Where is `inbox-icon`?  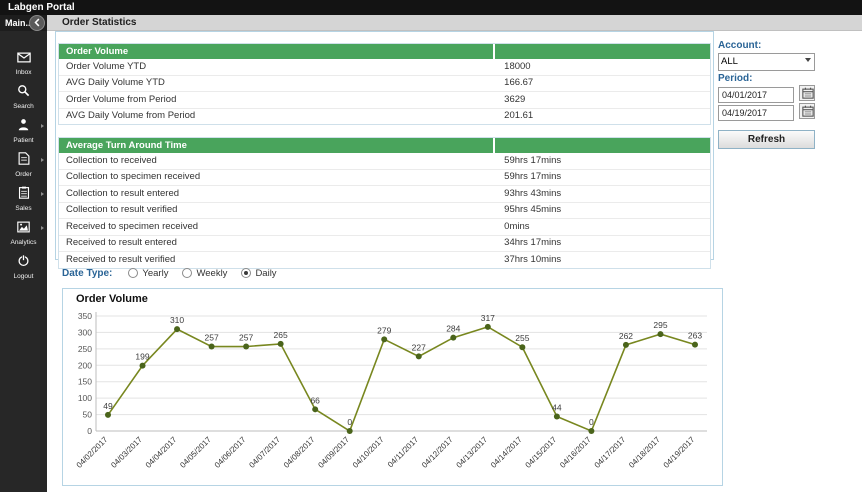
inbox-icon is located at coordinates (23, 58).